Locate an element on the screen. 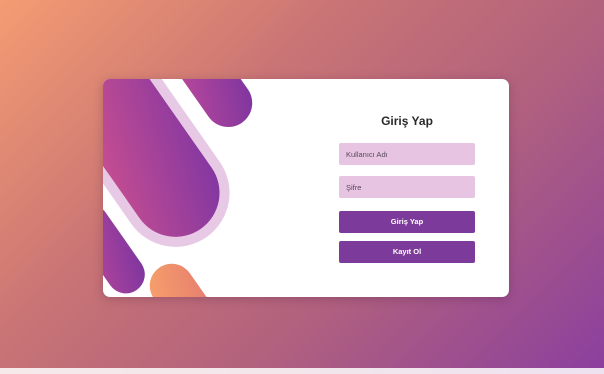 The image size is (604, 374). bottom-edge-strip is located at coordinates (302, 371).